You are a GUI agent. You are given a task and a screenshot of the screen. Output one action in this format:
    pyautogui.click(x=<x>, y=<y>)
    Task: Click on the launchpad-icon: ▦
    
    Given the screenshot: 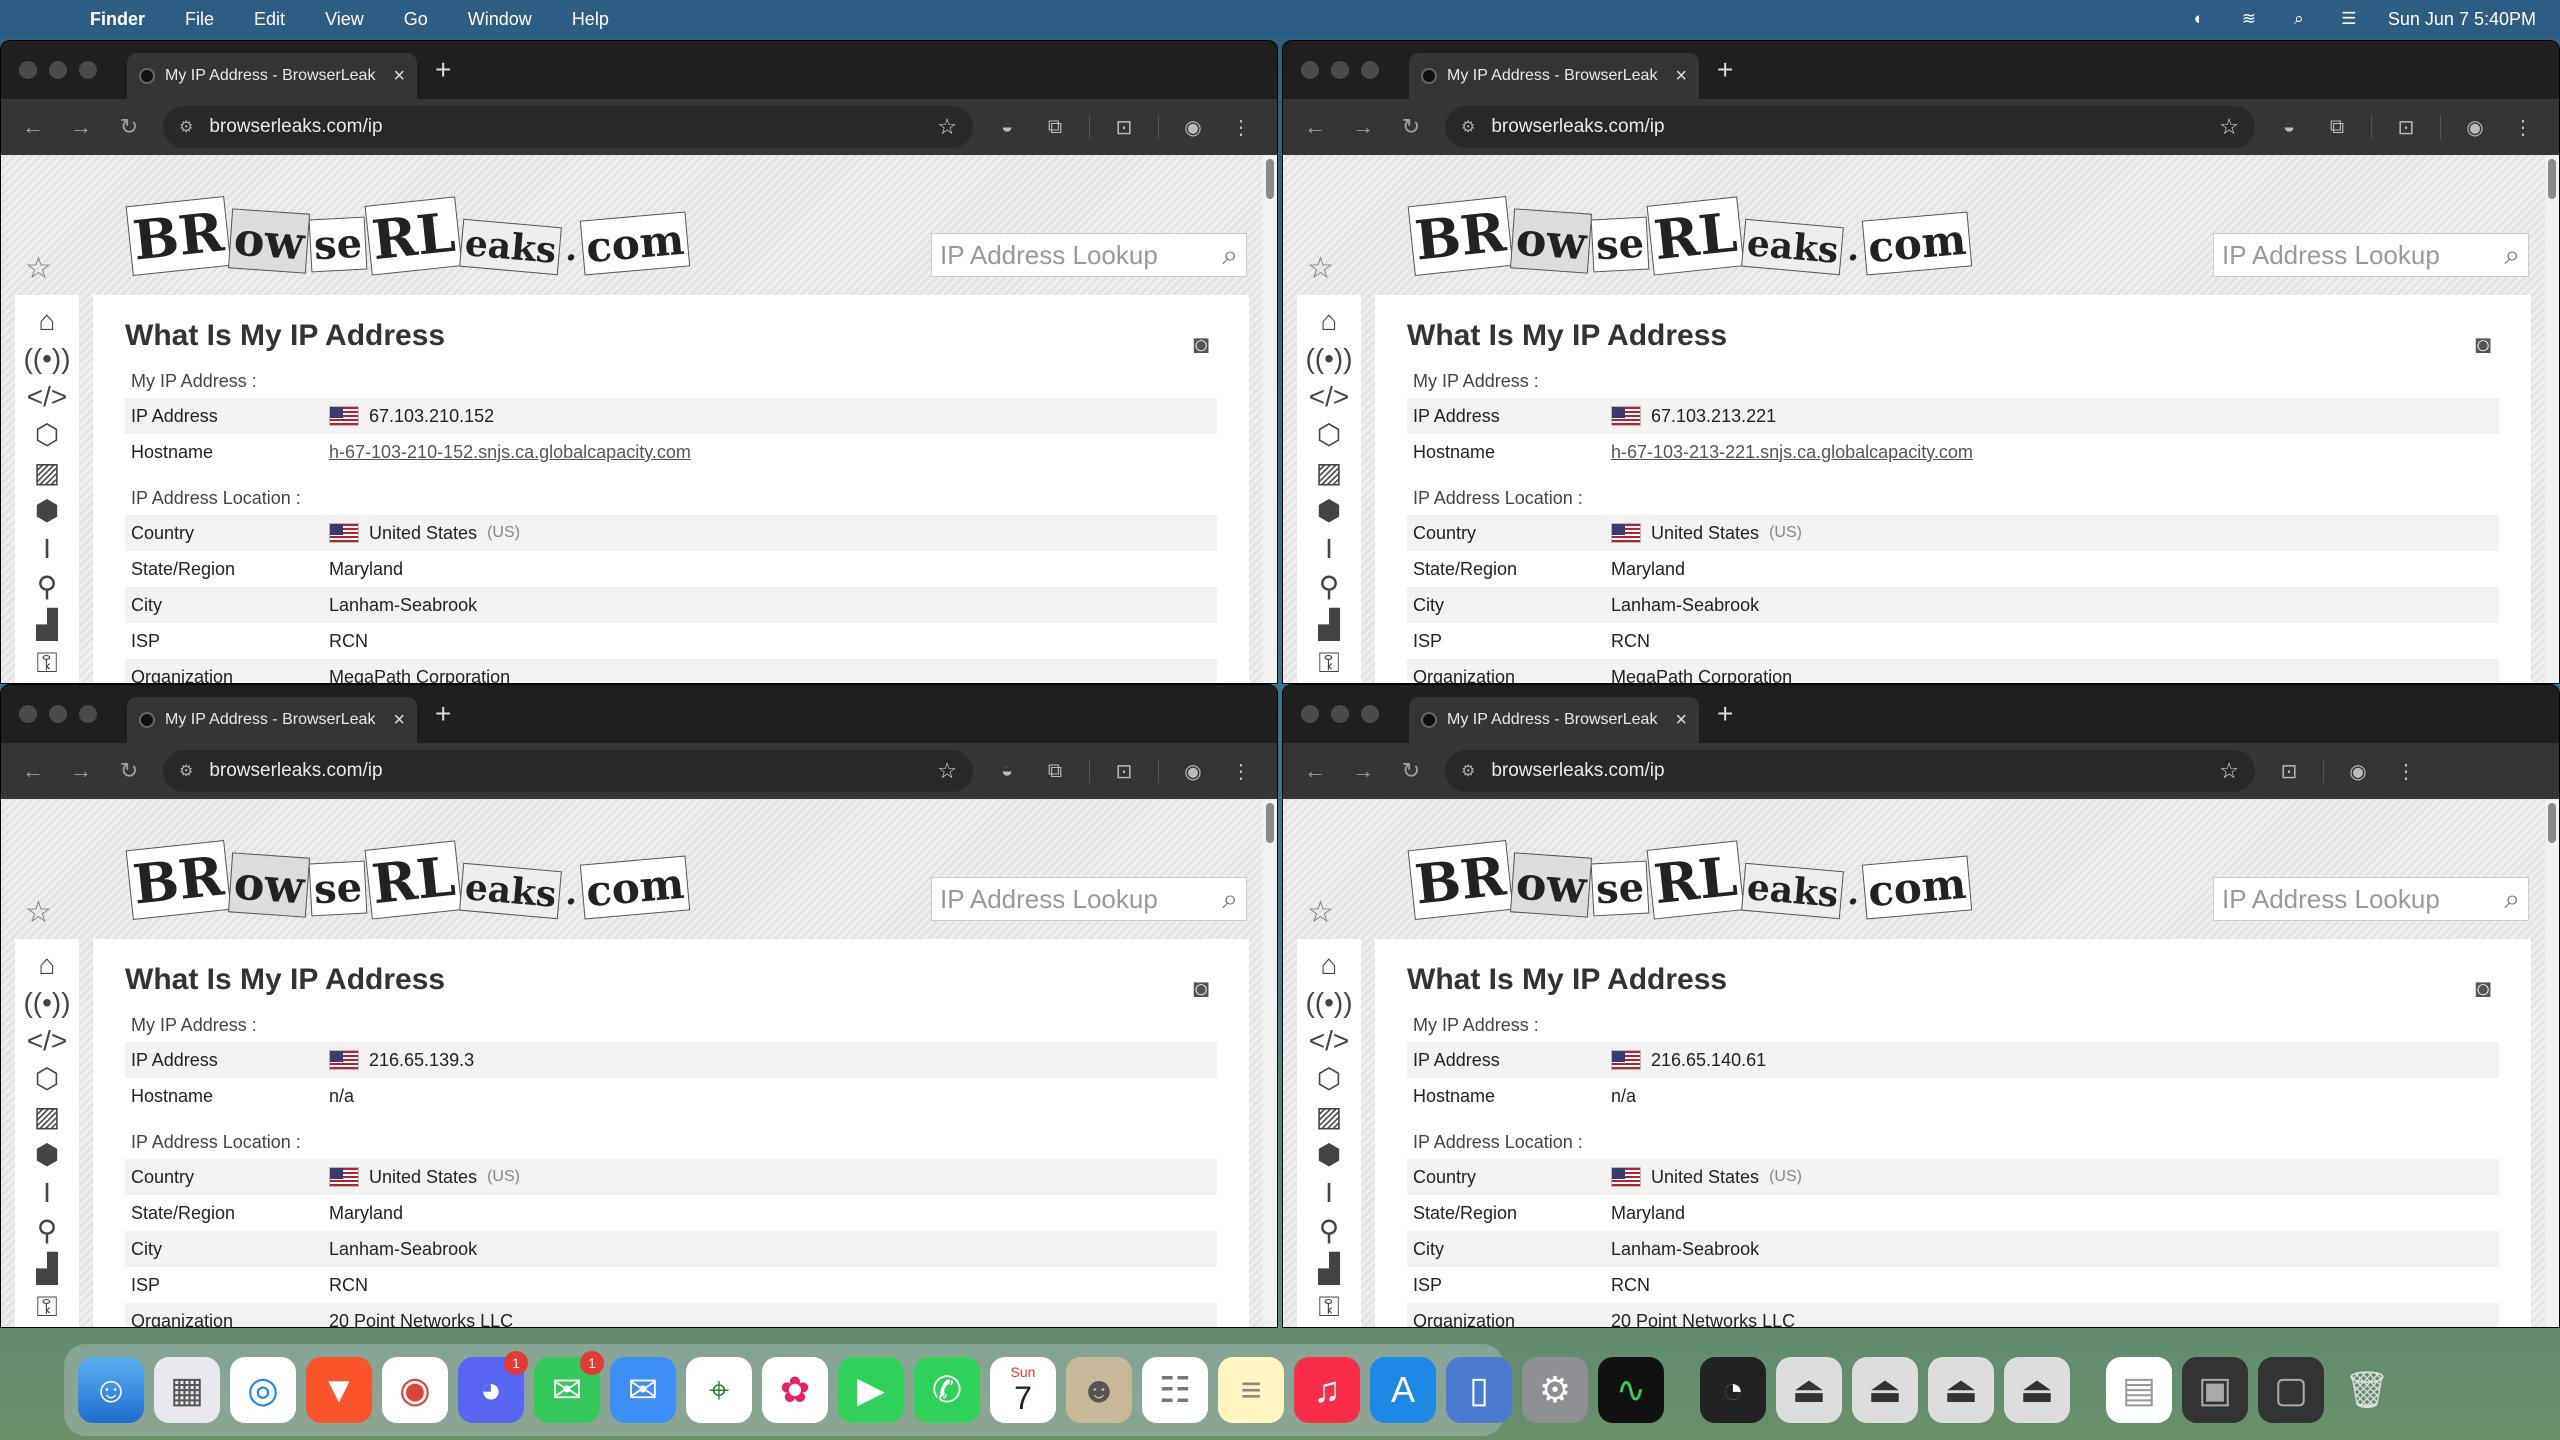 What is the action you would take?
    pyautogui.click(x=187, y=1390)
    